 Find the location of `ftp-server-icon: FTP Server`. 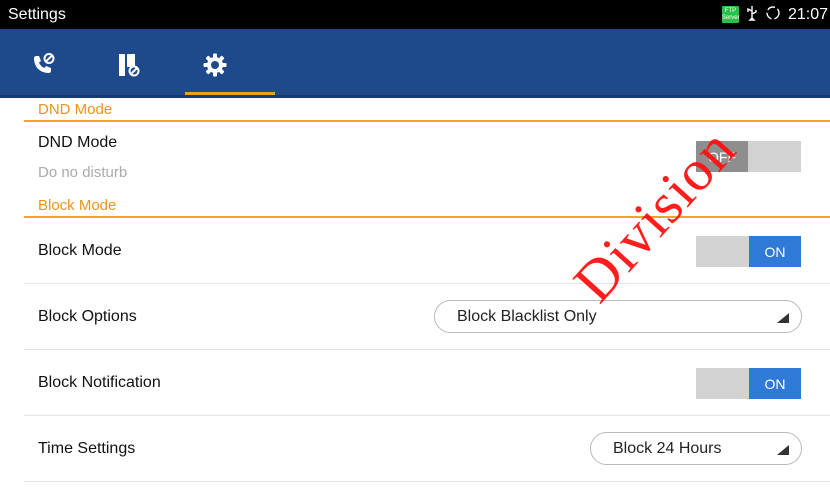

ftp-server-icon: FTP Server is located at coordinates (730, 14).